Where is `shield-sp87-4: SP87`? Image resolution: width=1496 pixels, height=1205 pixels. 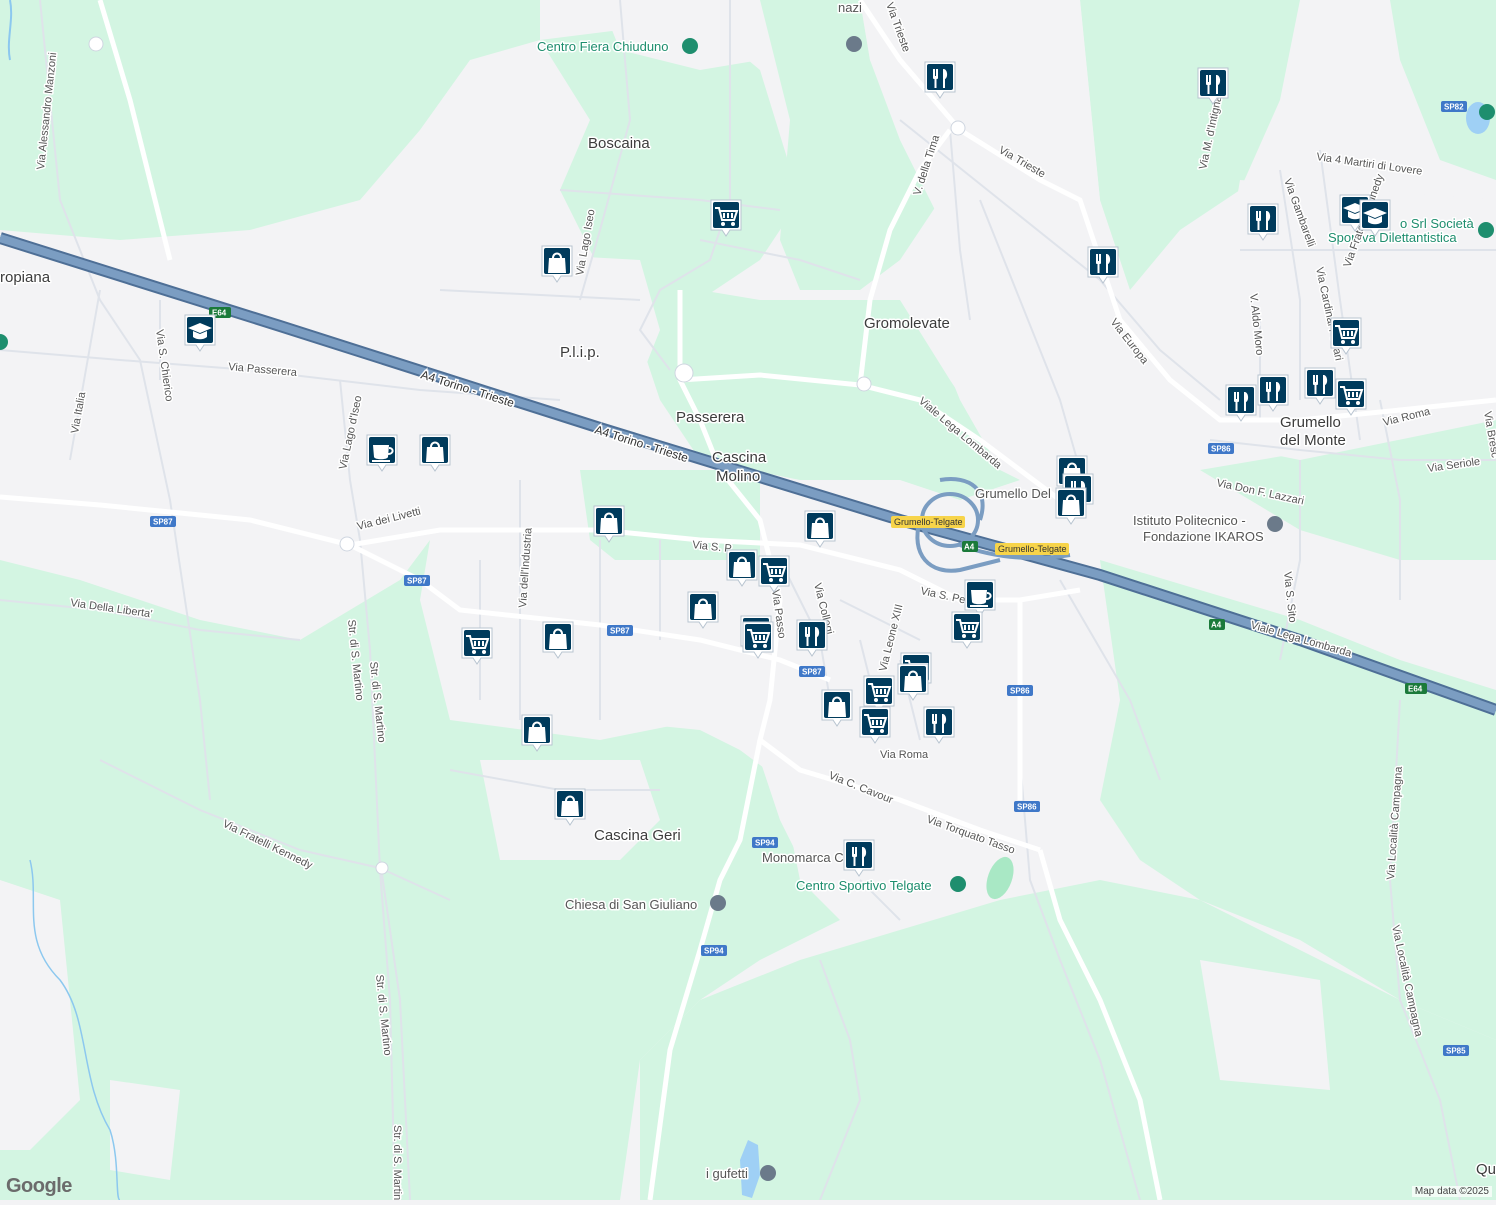
shield-sp87-4: SP87 is located at coordinates (812, 671).